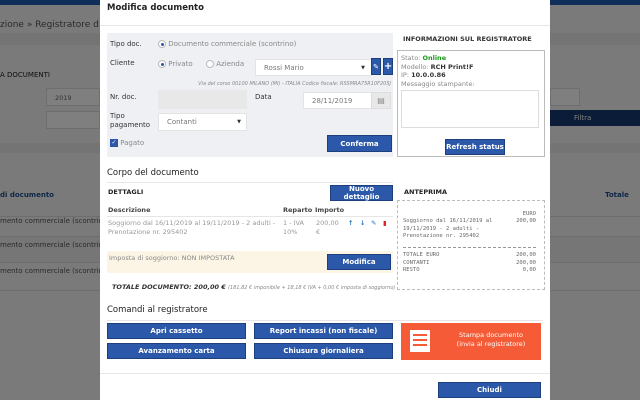  I want to click on receipt-resto-value: 0,00, so click(529, 270).